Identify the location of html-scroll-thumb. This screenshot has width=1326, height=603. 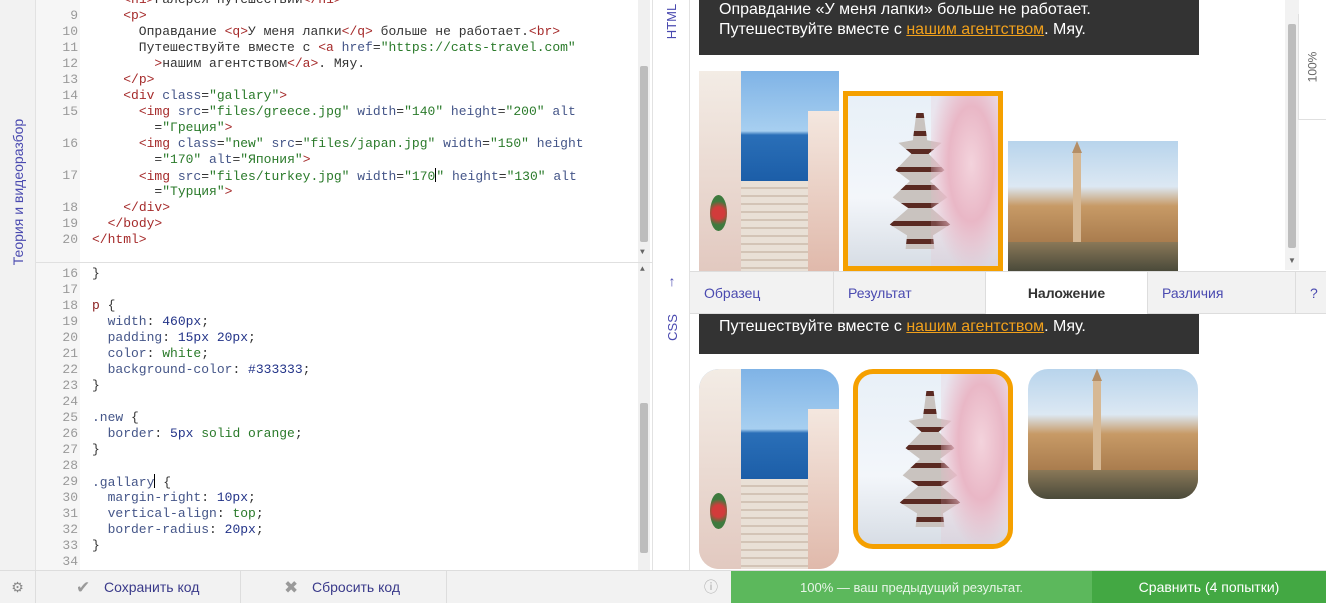
(644, 154).